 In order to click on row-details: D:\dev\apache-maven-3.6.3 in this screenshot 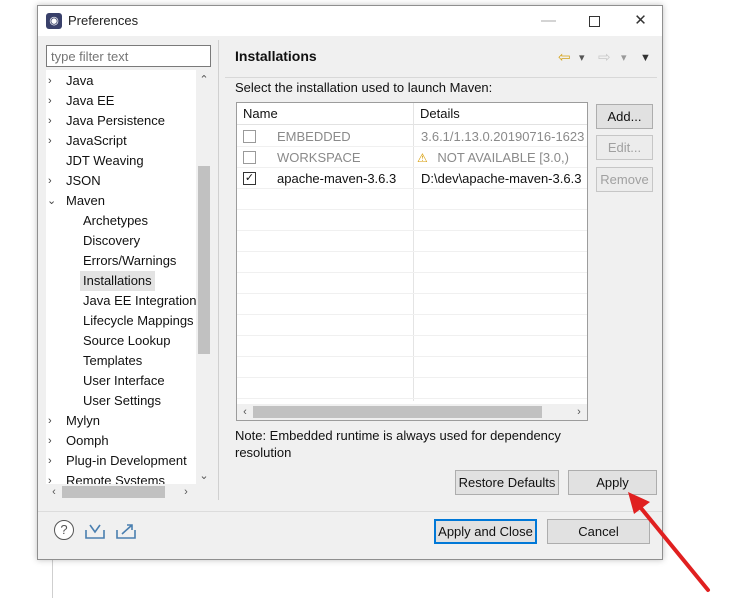, I will do `click(501, 178)`.